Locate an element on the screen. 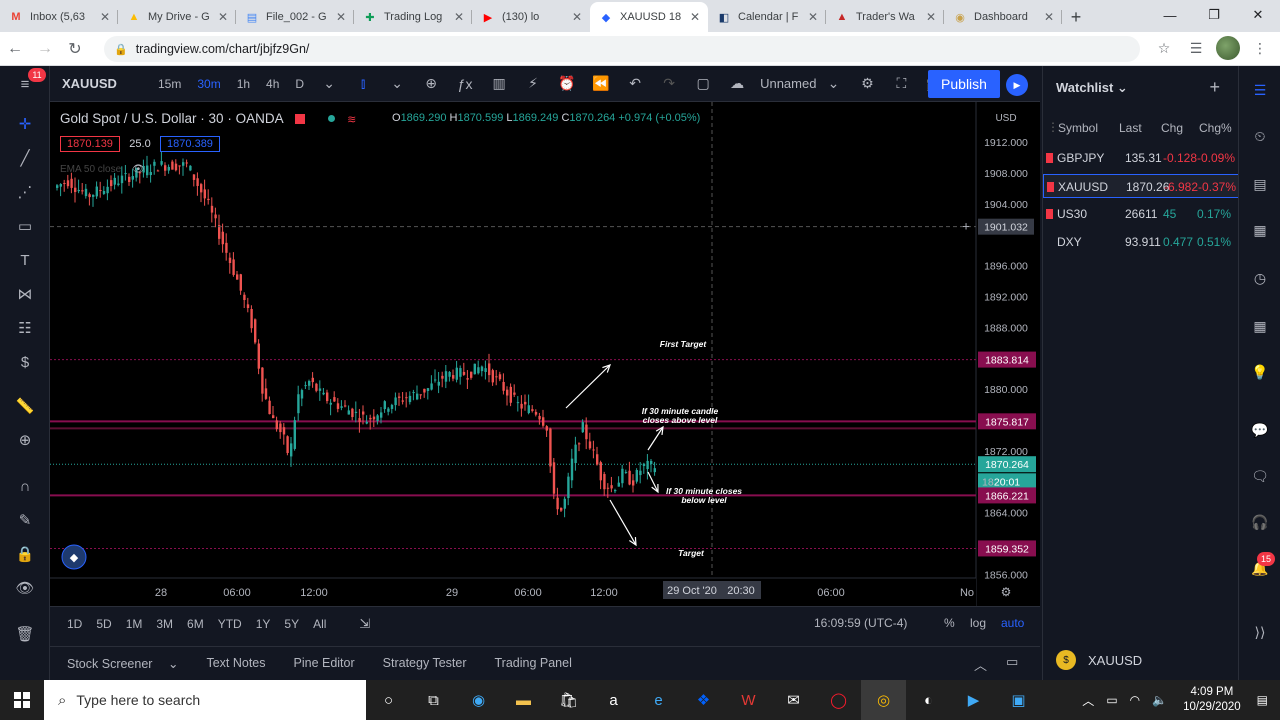 The image size is (1280, 720). obs-icon: ◐ is located at coordinates (928, 700).